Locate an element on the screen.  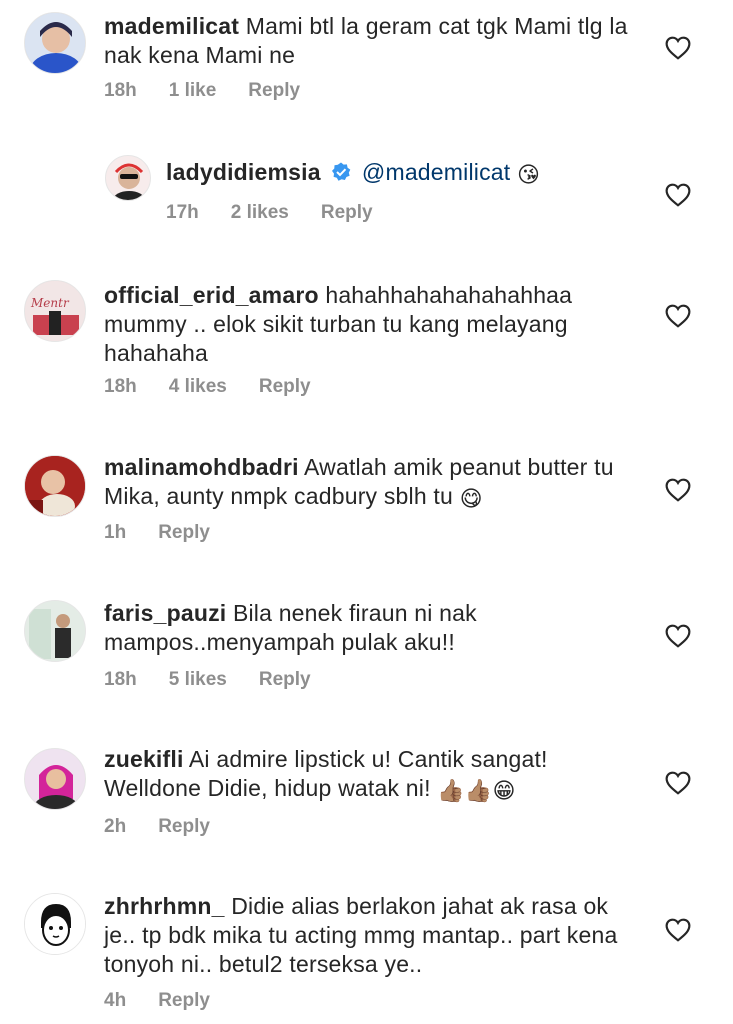
comment-time: 1h is located at coordinates (115, 532).